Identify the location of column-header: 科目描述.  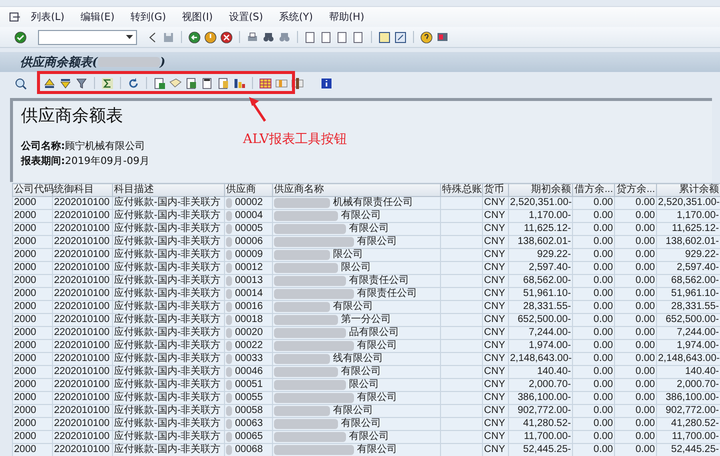
(168, 190).